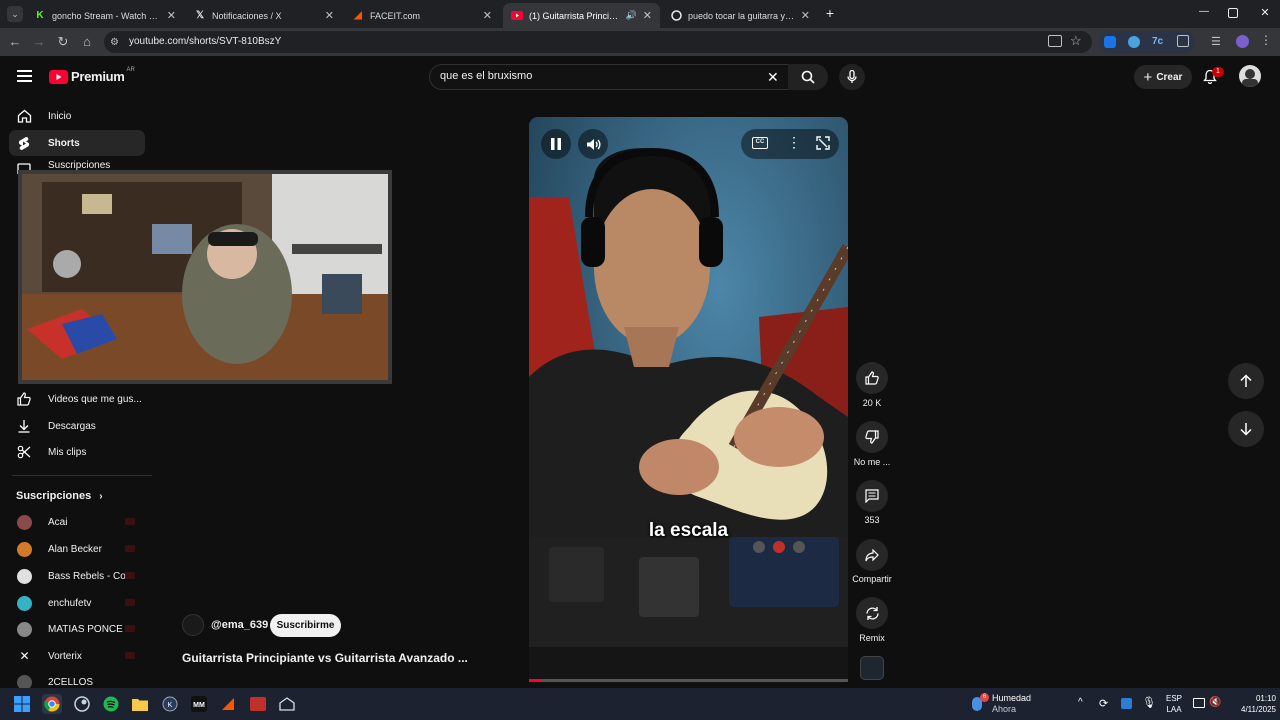 The height and width of the screenshot is (720, 1280). I want to click on sidebar-item-shorts: Shorts, so click(77, 143).